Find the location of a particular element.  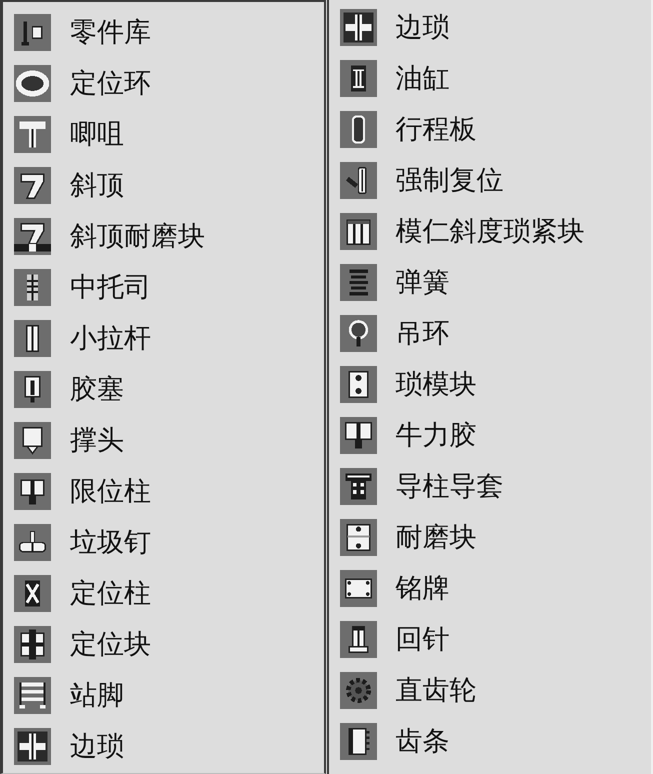

list-item: 垃圾钉 is located at coordinates (169, 542).